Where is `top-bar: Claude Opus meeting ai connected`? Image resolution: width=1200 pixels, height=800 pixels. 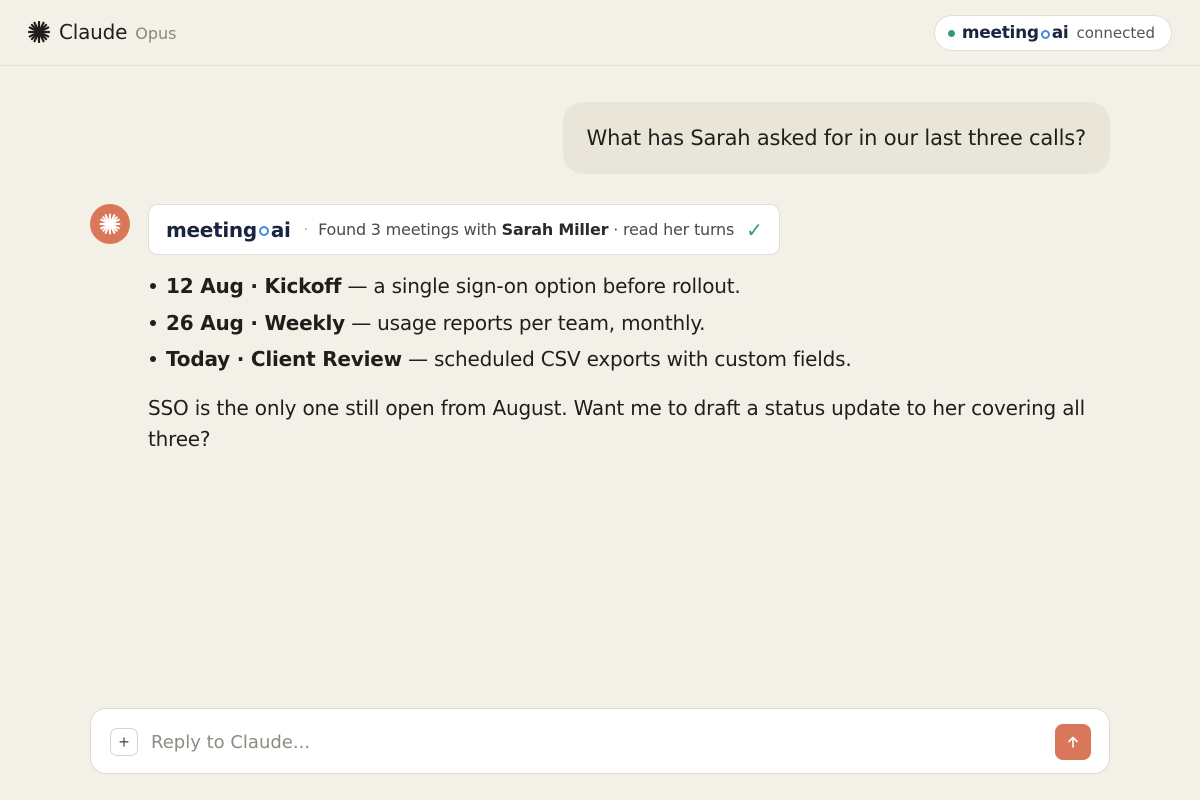 top-bar: Claude Opus meeting ai connected is located at coordinates (600, 33).